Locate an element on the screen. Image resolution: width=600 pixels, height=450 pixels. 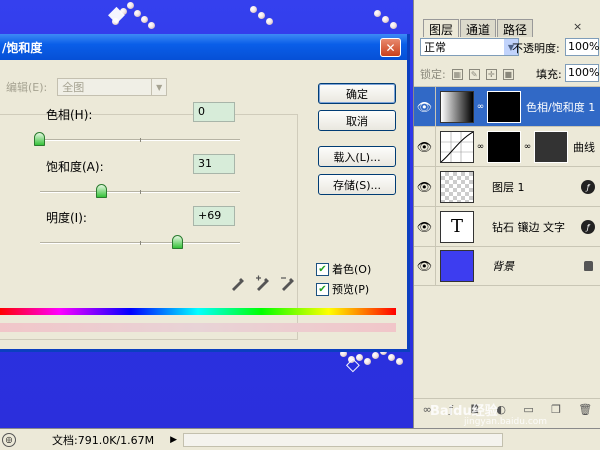
layer-row: 👁 ∞ ∞ 曲线 is located at coordinates (507, 146).